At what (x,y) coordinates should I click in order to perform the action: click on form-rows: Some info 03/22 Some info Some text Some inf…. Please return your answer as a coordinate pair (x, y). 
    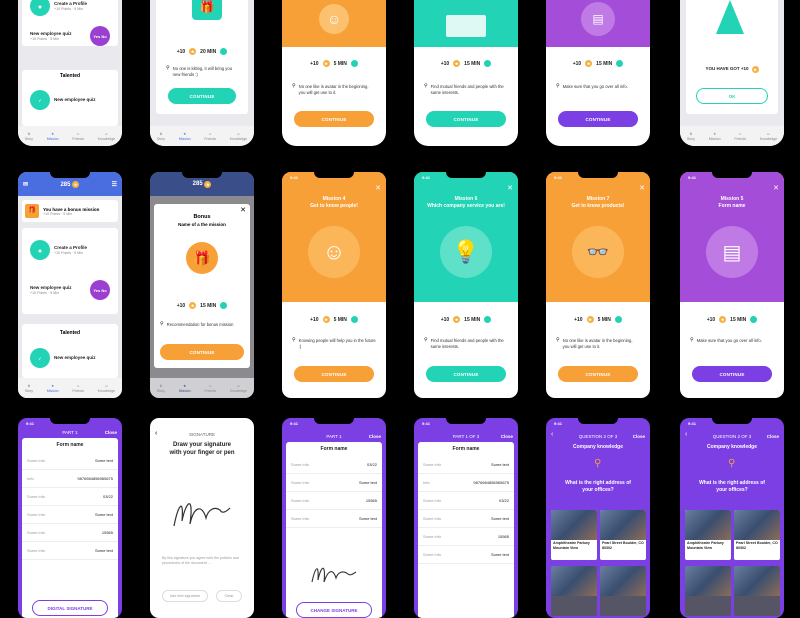
    Looking at the image, I should click on (334, 492).